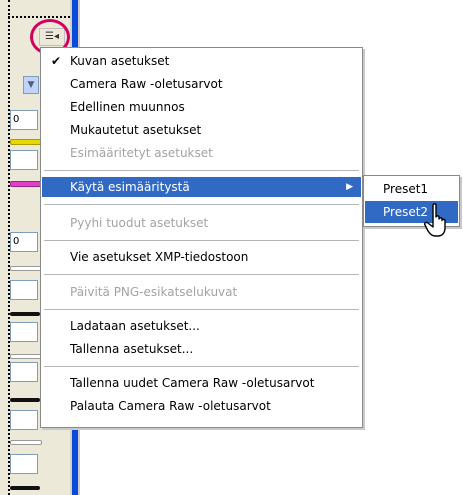 The image size is (463, 495). Describe the element at coordinates (127, 107) in the screenshot. I see `menu-item-label: Edellinen muunnos` at that location.